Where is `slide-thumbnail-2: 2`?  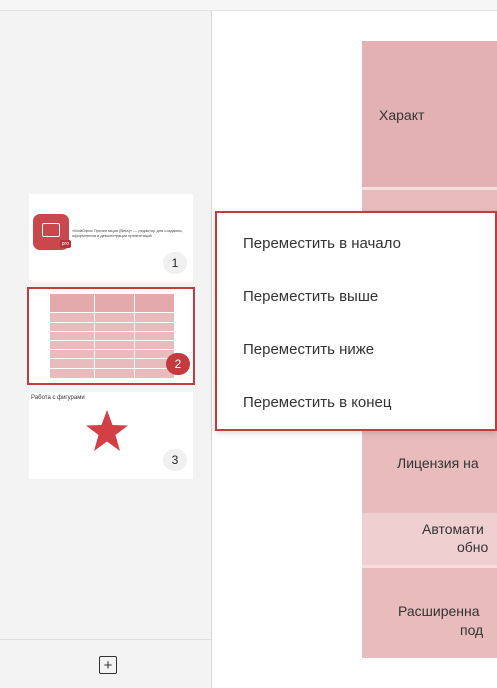
slide-thumbnail-2: 2 is located at coordinates (111, 336).